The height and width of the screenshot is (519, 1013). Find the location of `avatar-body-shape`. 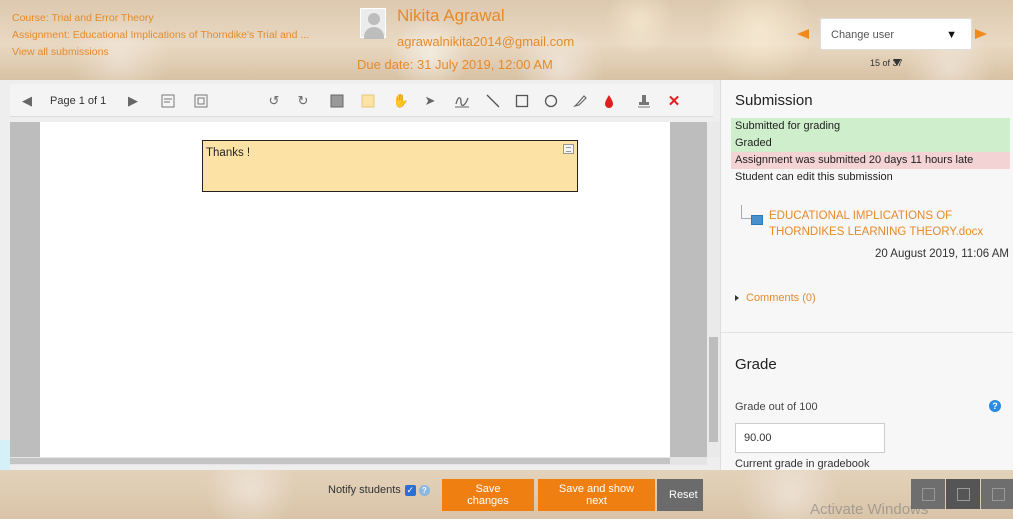

avatar-body-shape is located at coordinates (374, 33).